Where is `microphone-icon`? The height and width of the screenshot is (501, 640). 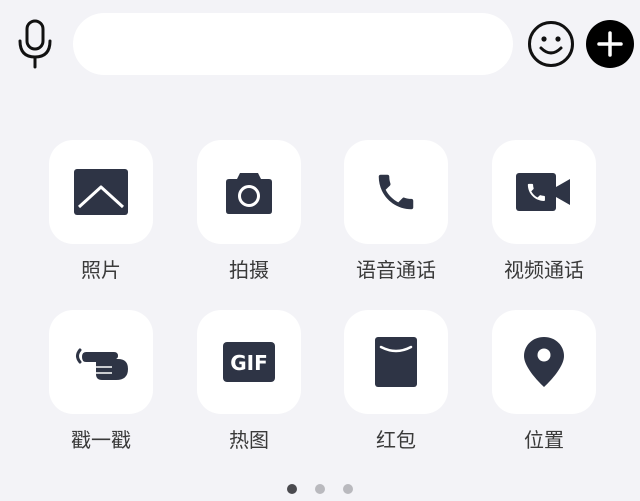
microphone-icon is located at coordinates (35, 44).